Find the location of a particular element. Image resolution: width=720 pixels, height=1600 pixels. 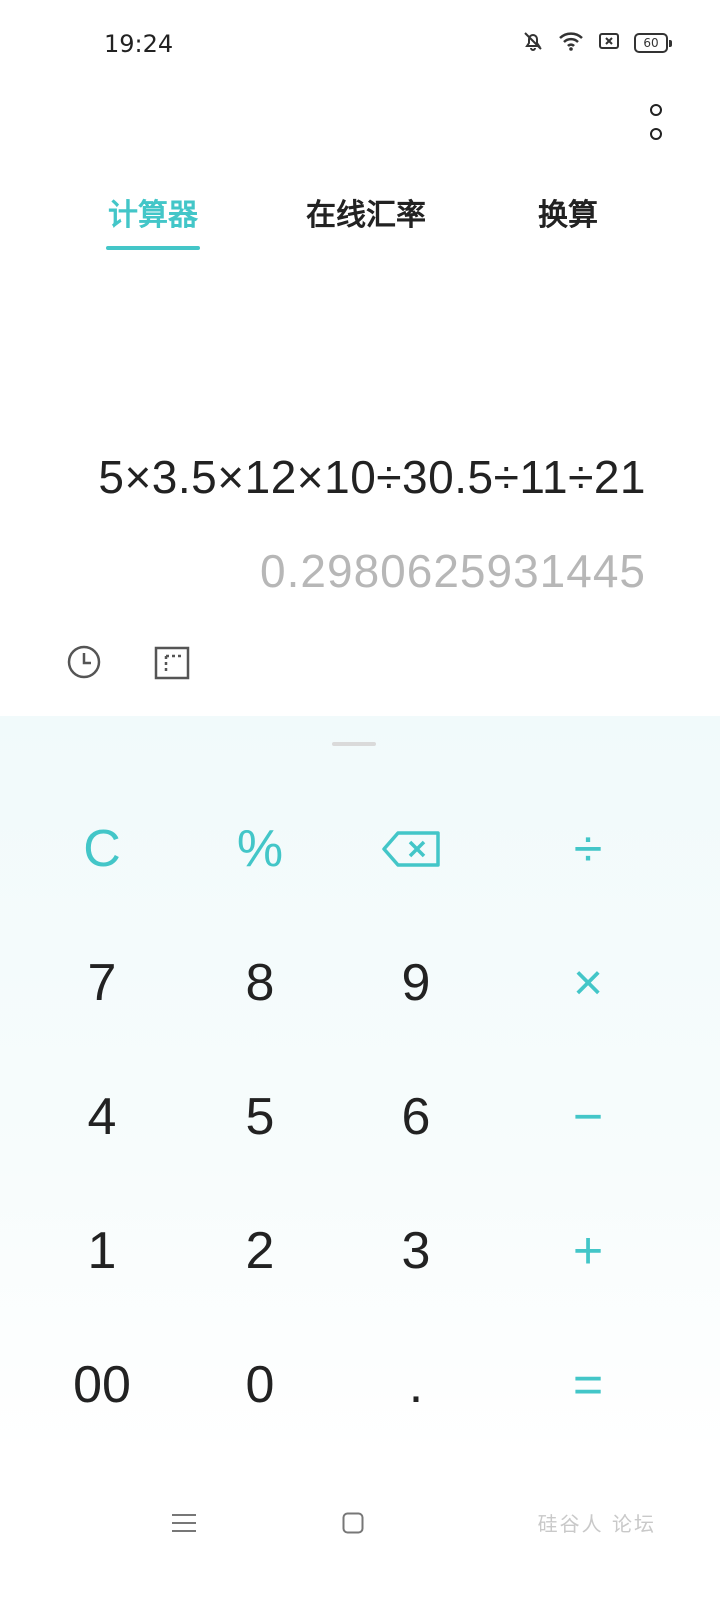

clear-button: C is located at coordinates (102, 849).